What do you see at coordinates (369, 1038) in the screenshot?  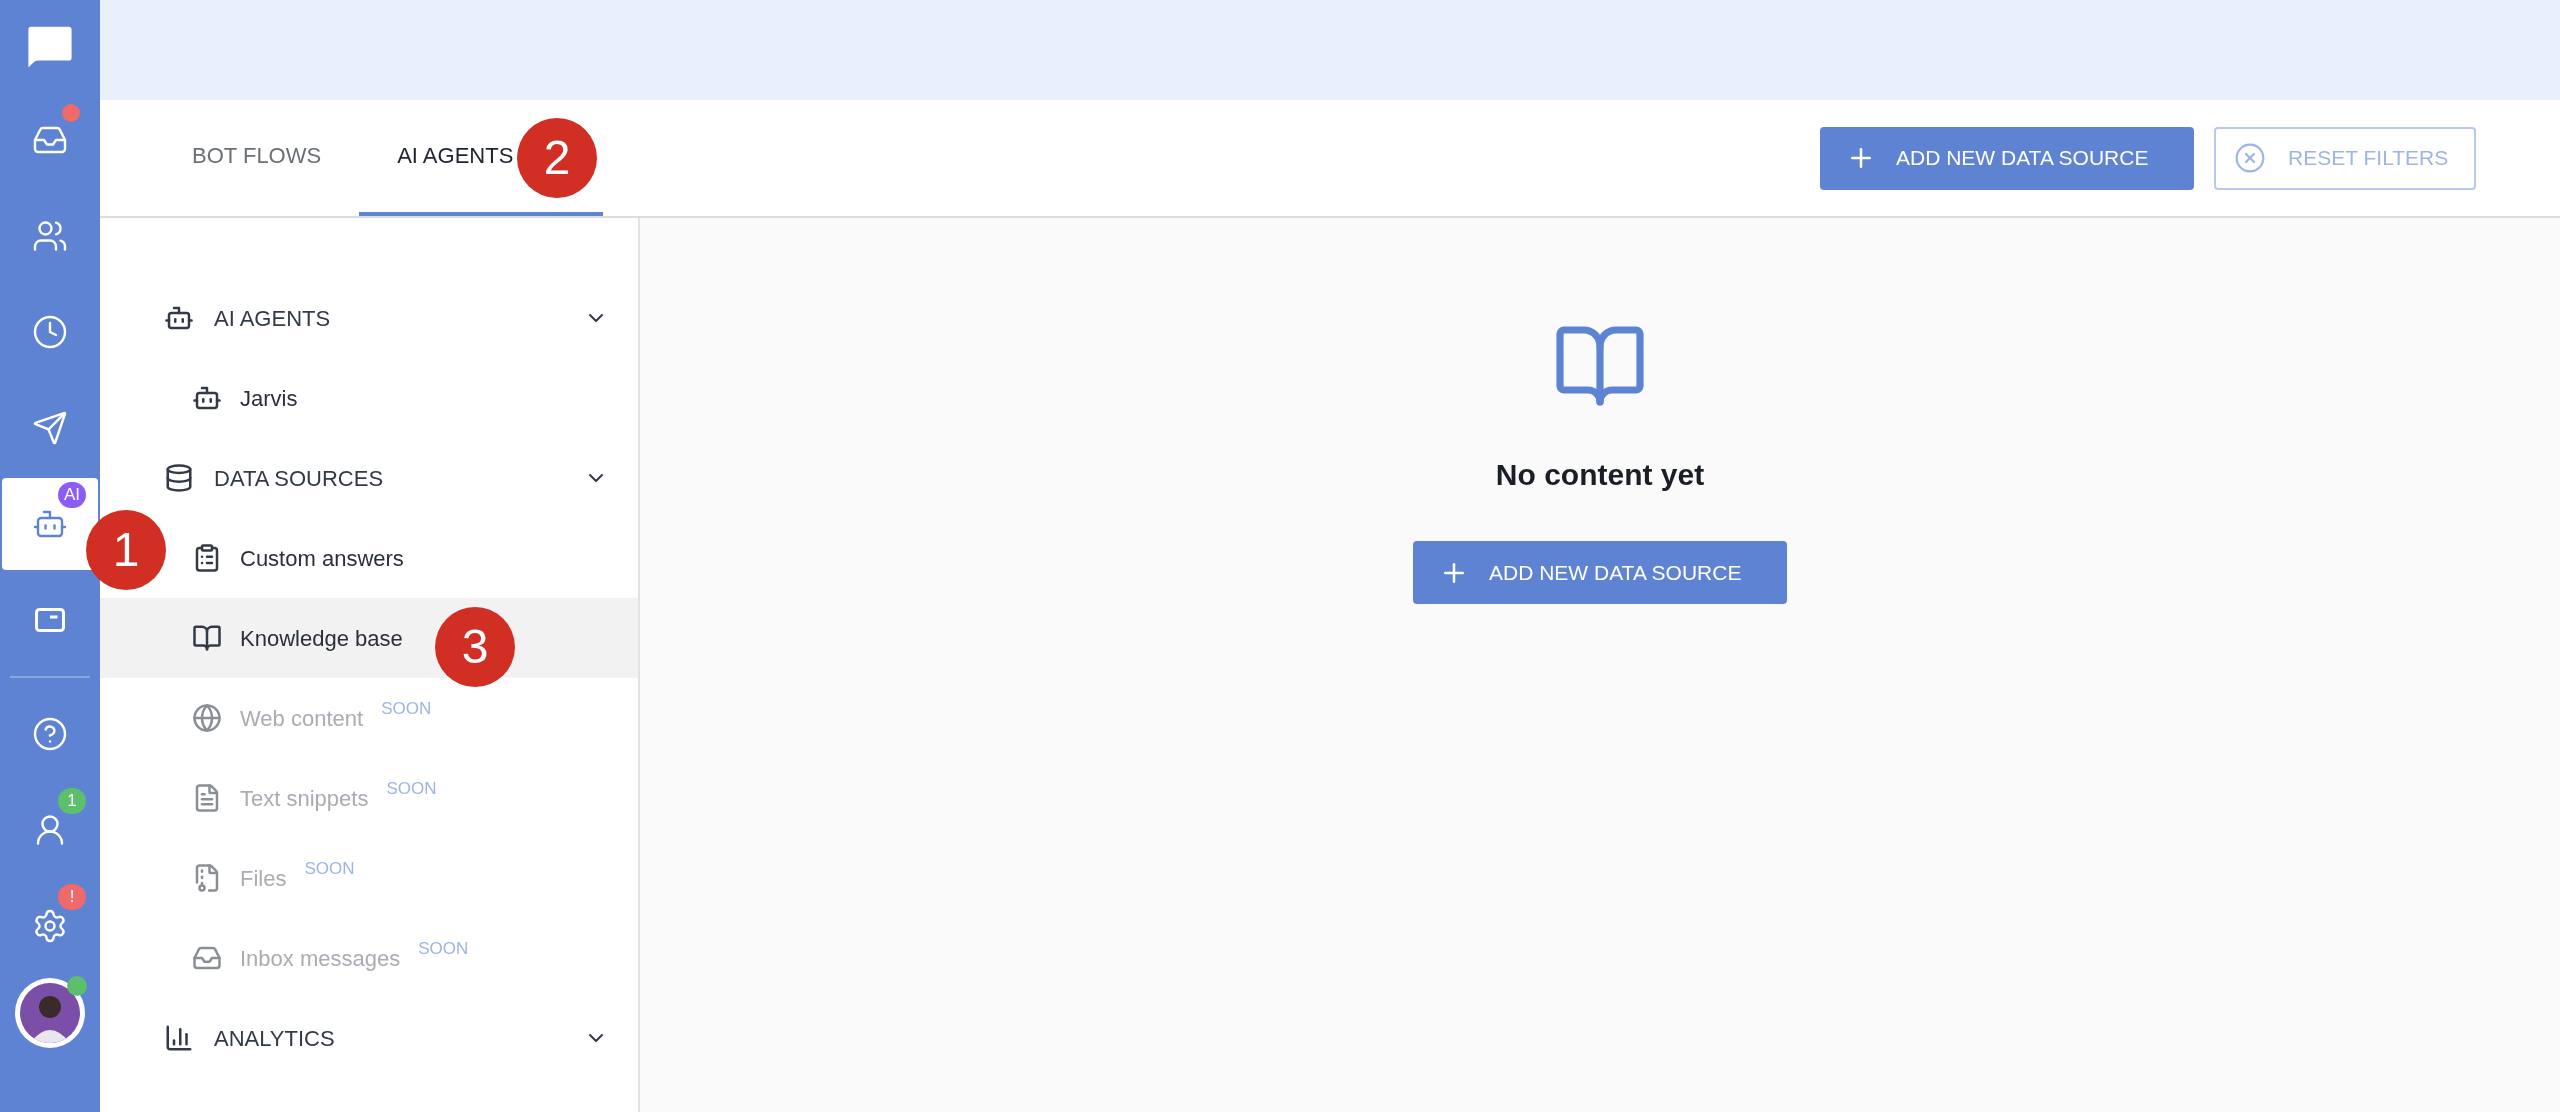 I see `section-header: ANALYTICS` at bounding box center [369, 1038].